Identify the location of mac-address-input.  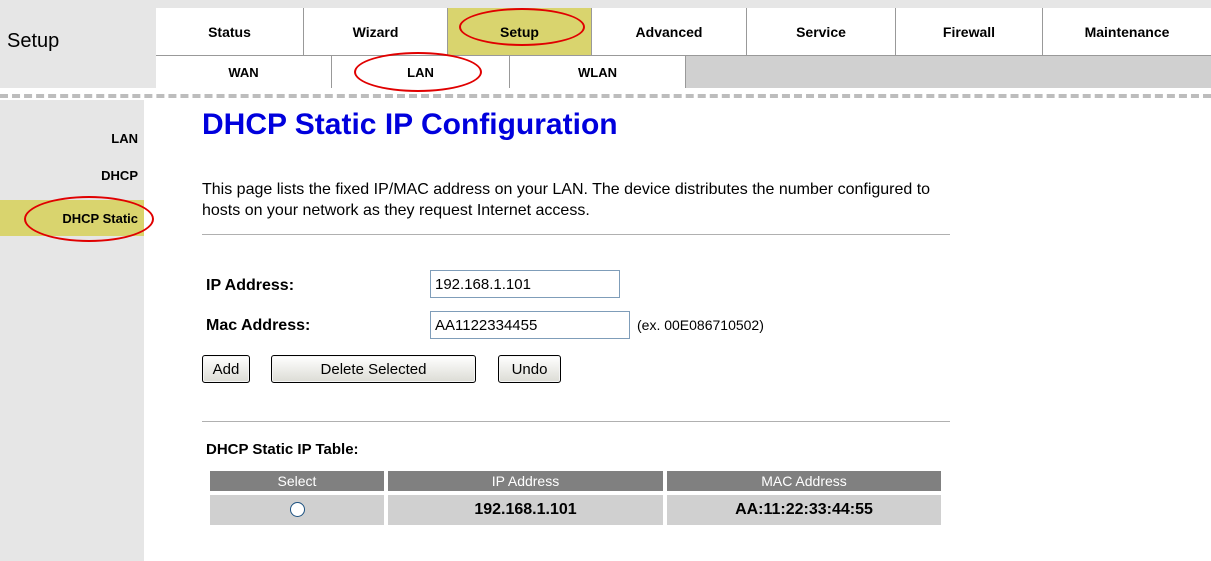
(530, 325).